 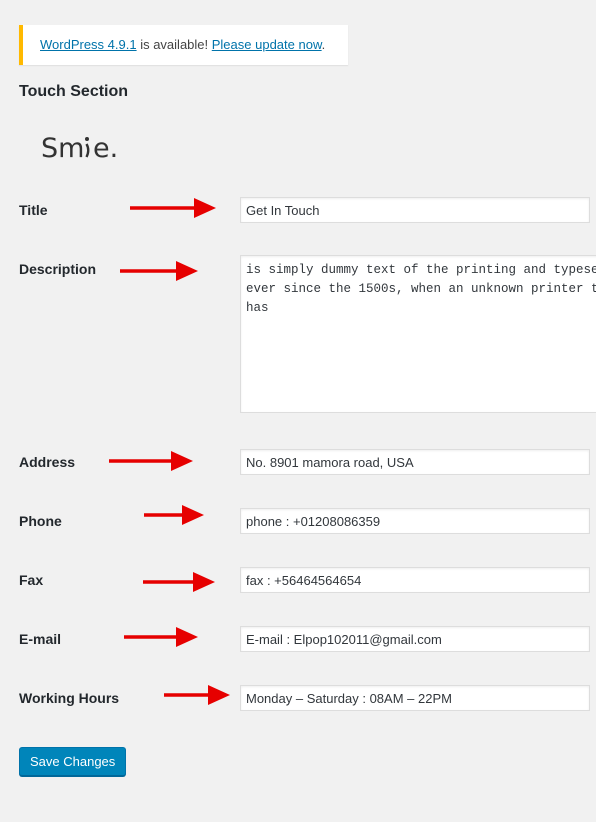 What do you see at coordinates (33, 210) in the screenshot?
I see `title-label: Title` at bounding box center [33, 210].